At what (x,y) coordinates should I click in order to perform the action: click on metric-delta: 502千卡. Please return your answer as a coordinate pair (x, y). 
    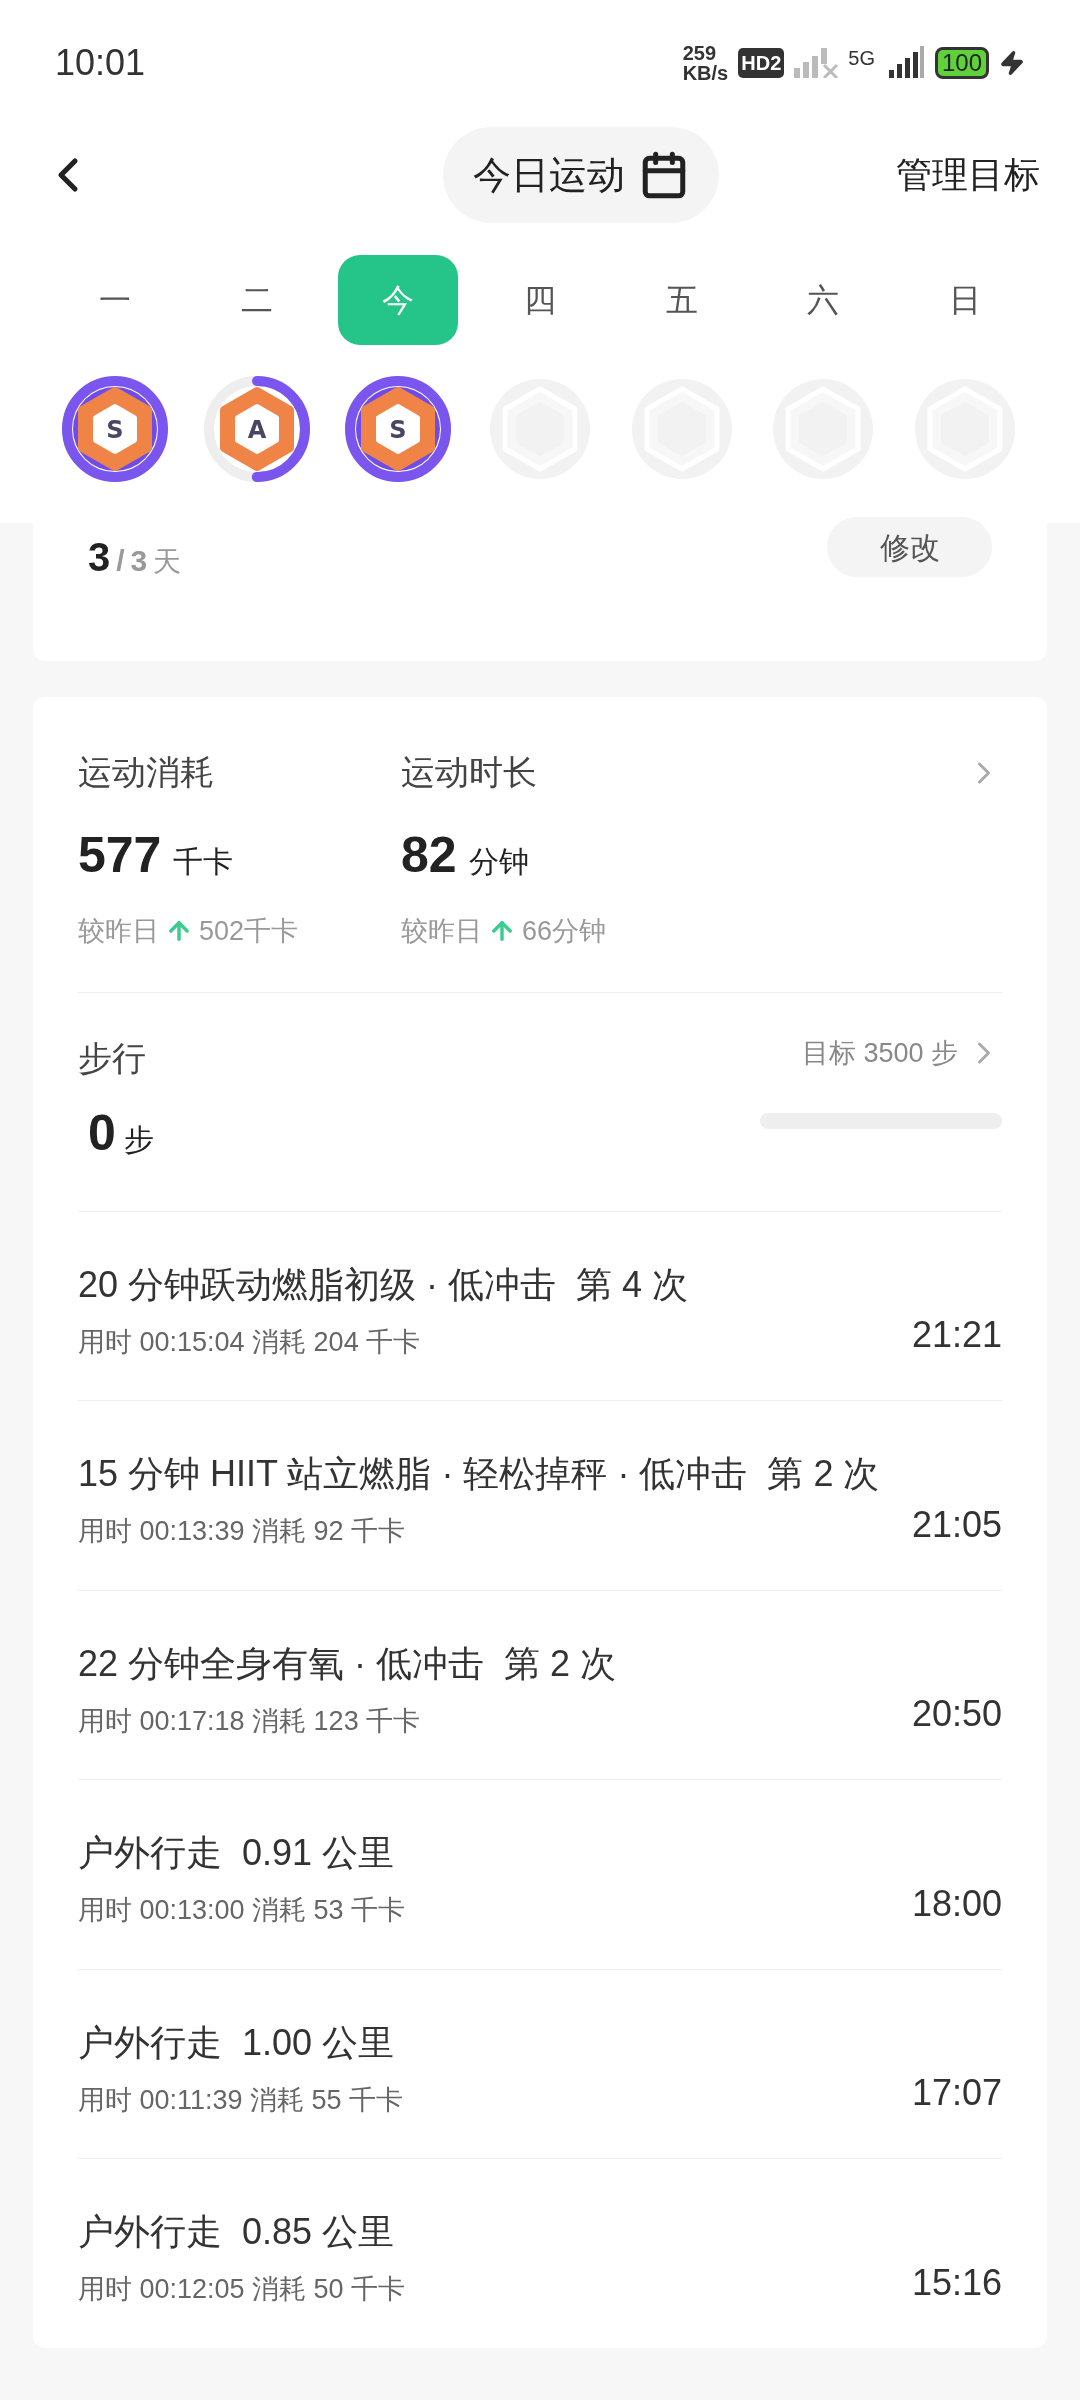
    Looking at the image, I should click on (249, 931).